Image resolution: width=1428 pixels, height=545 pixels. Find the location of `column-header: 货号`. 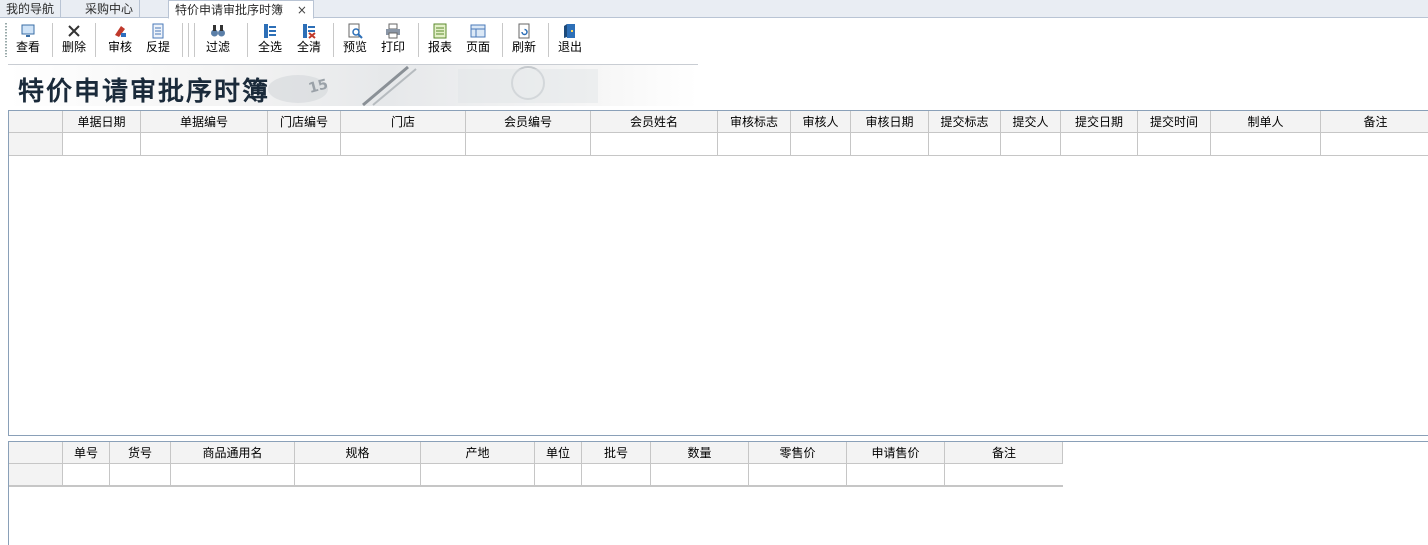

column-header: 货号 is located at coordinates (140, 452).